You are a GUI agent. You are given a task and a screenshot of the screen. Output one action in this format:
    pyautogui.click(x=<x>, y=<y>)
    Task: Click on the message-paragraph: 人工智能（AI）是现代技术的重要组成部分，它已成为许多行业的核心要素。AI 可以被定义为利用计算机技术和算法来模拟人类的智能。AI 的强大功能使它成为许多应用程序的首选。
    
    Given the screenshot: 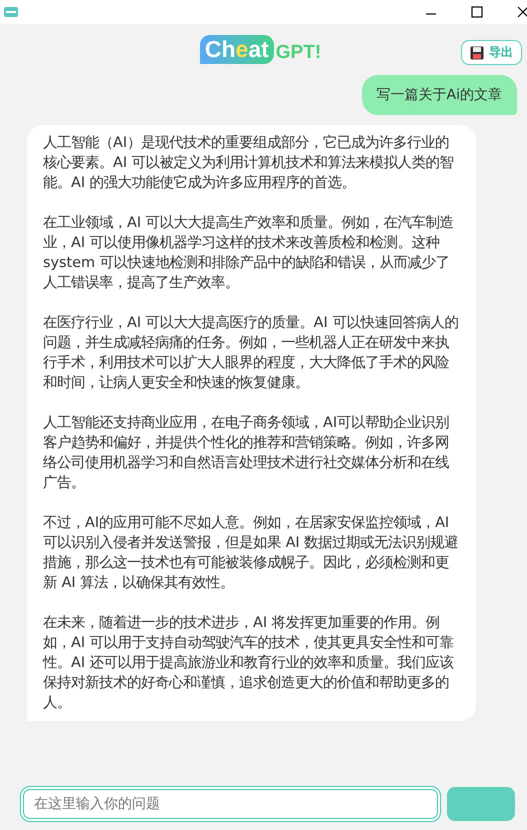 What is the action you would take?
    pyautogui.click(x=249, y=163)
    